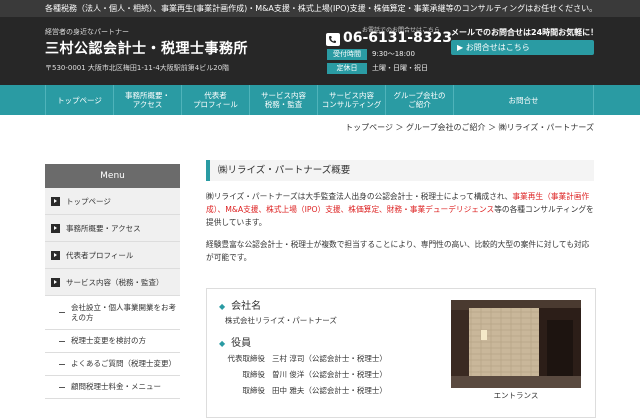  I want to click on nav-group: グループ会社の ご紹介, so click(419, 100).